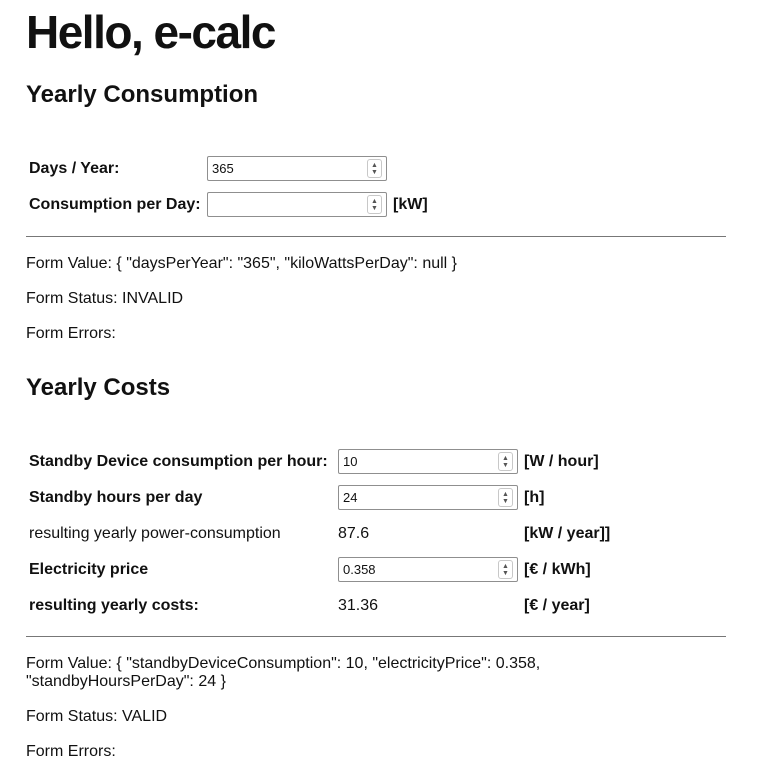  What do you see at coordinates (428, 569) in the screenshot?
I see `electricity-price-input: 0.358 ▲ ▼` at bounding box center [428, 569].